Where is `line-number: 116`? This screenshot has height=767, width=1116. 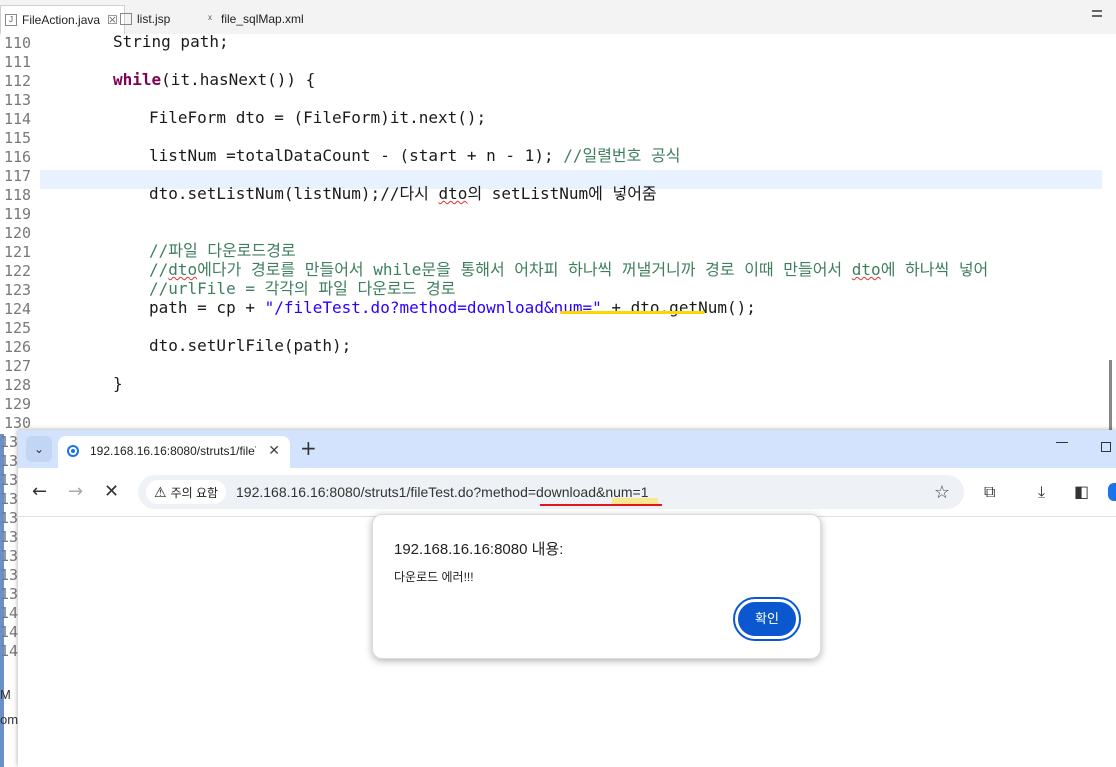 line-number: 116 is located at coordinates (18, 157).